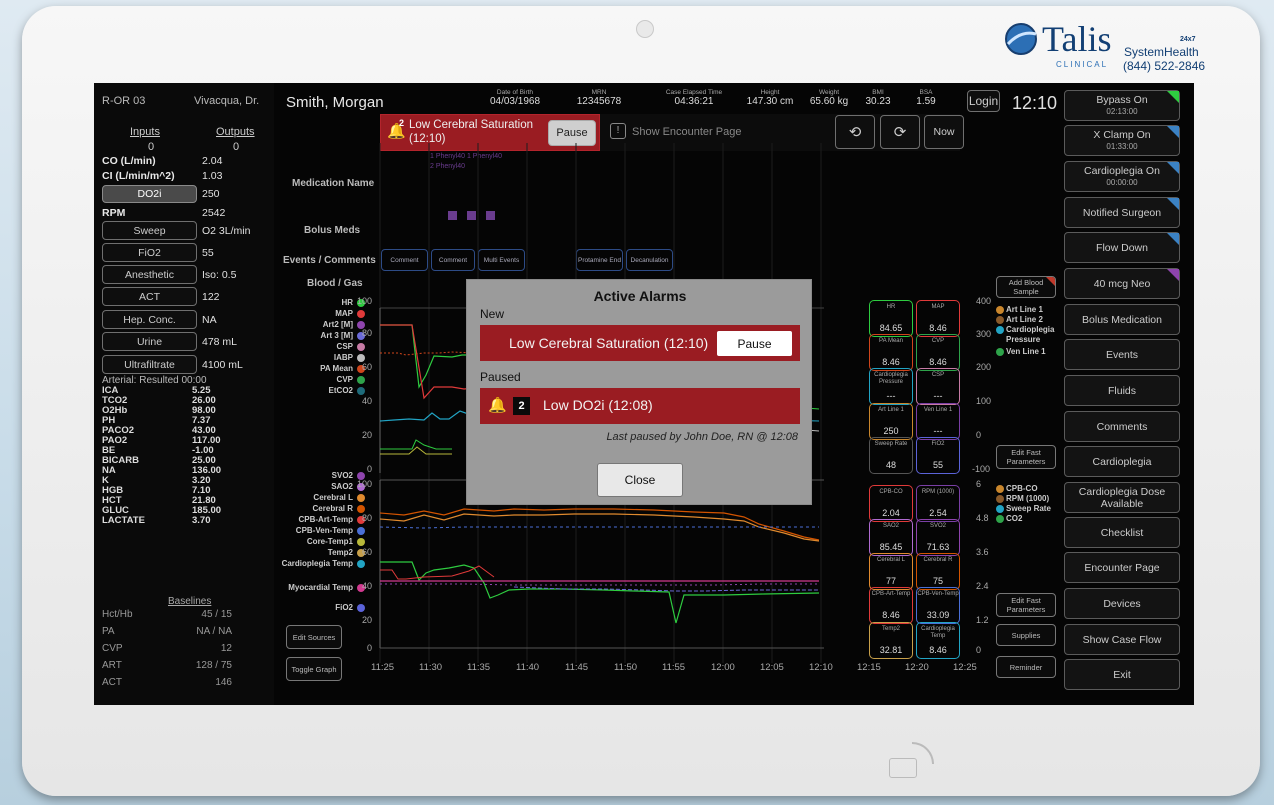  Describe the element at coordinates (891, 537) in the screenshot. I see `tile-sao2: SAO2 85.45` at that location.